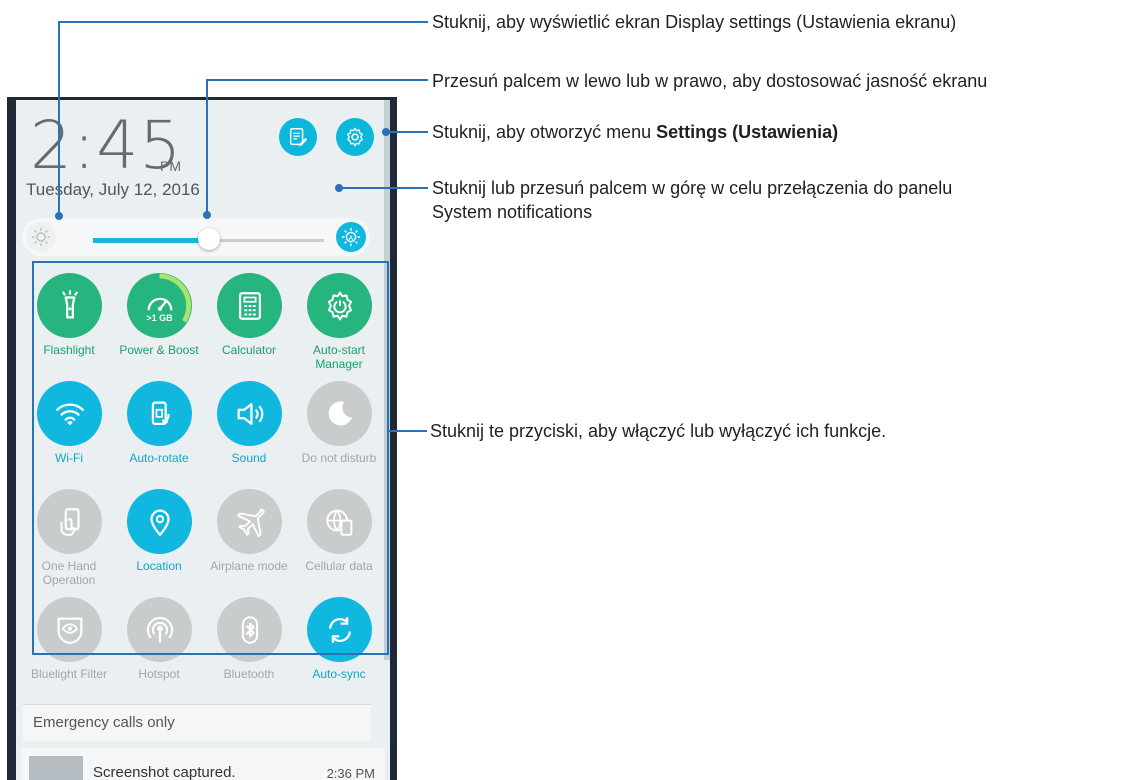 The width and height of the screenshot is (1127, 780). What do you see at coordinates (113, 189) in the screenshot?
I see `clock-date: Tuesday, July 12, 2016` at bounding box center [113, 189].